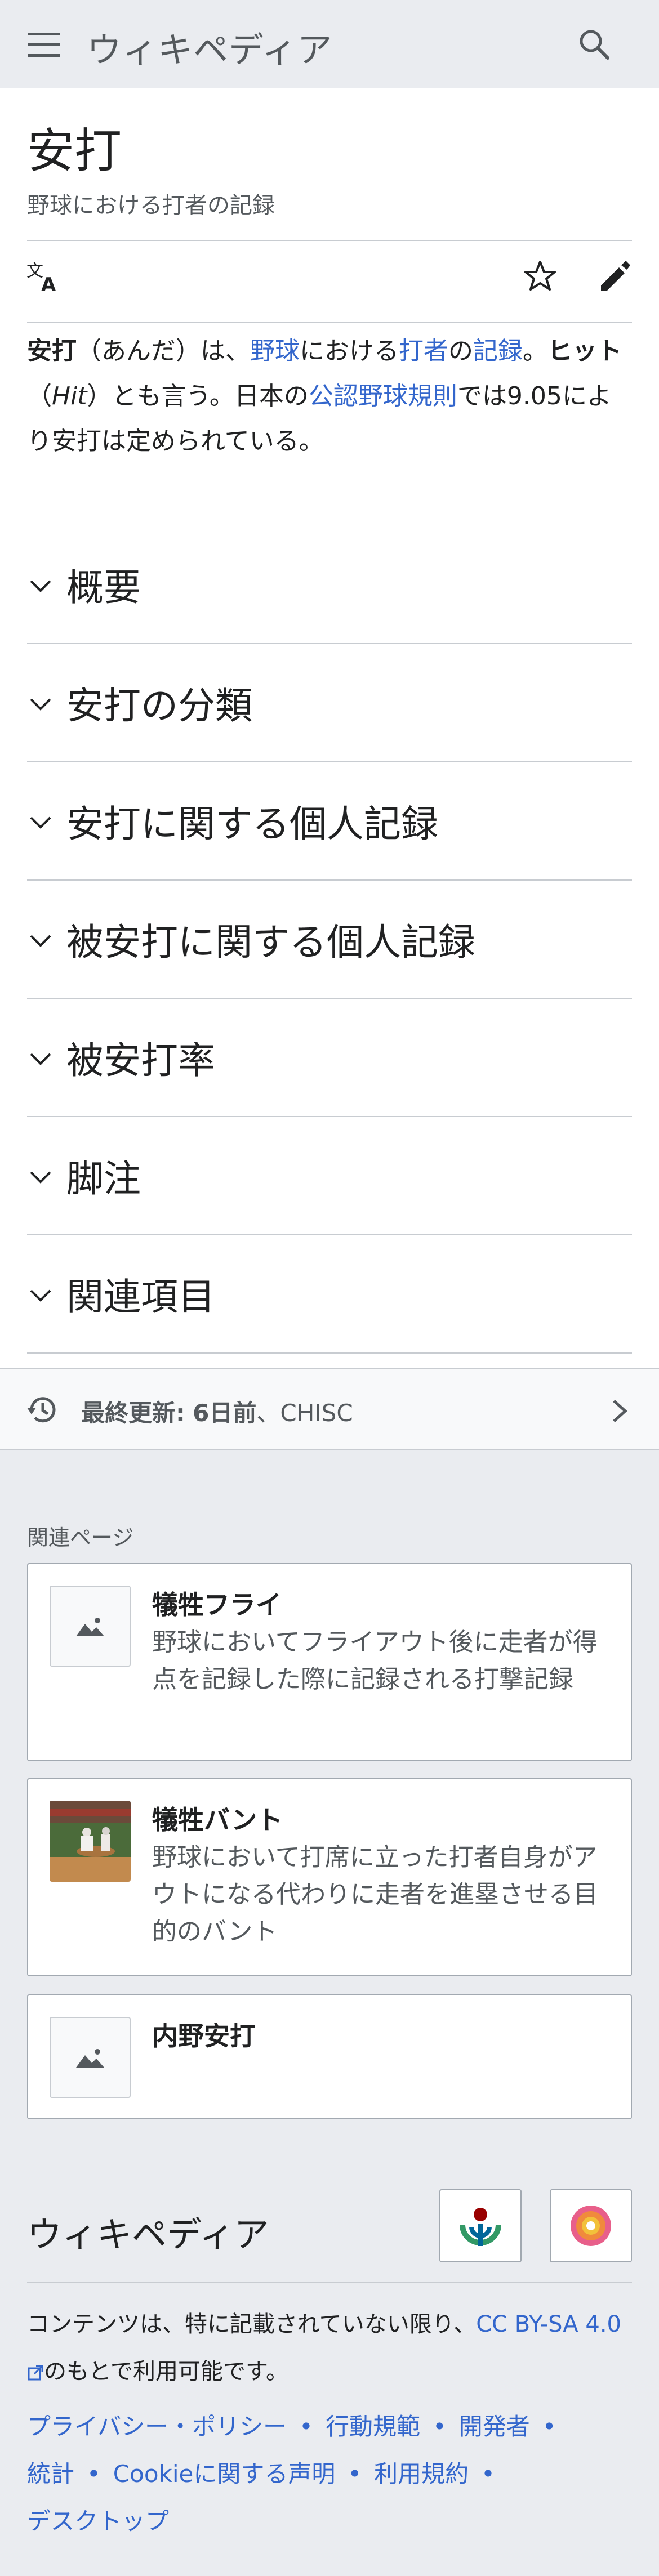 The image size is (659, 2576). I want to click on related-pages-heading: 関連ページ, so click(80, 1537).